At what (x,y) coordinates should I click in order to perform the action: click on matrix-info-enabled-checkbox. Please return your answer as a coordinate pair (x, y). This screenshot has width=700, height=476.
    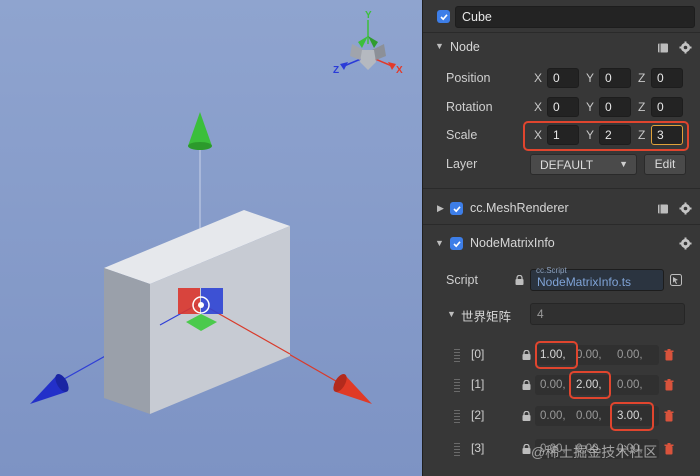
    Looking at the image, I should click on (456, 243).